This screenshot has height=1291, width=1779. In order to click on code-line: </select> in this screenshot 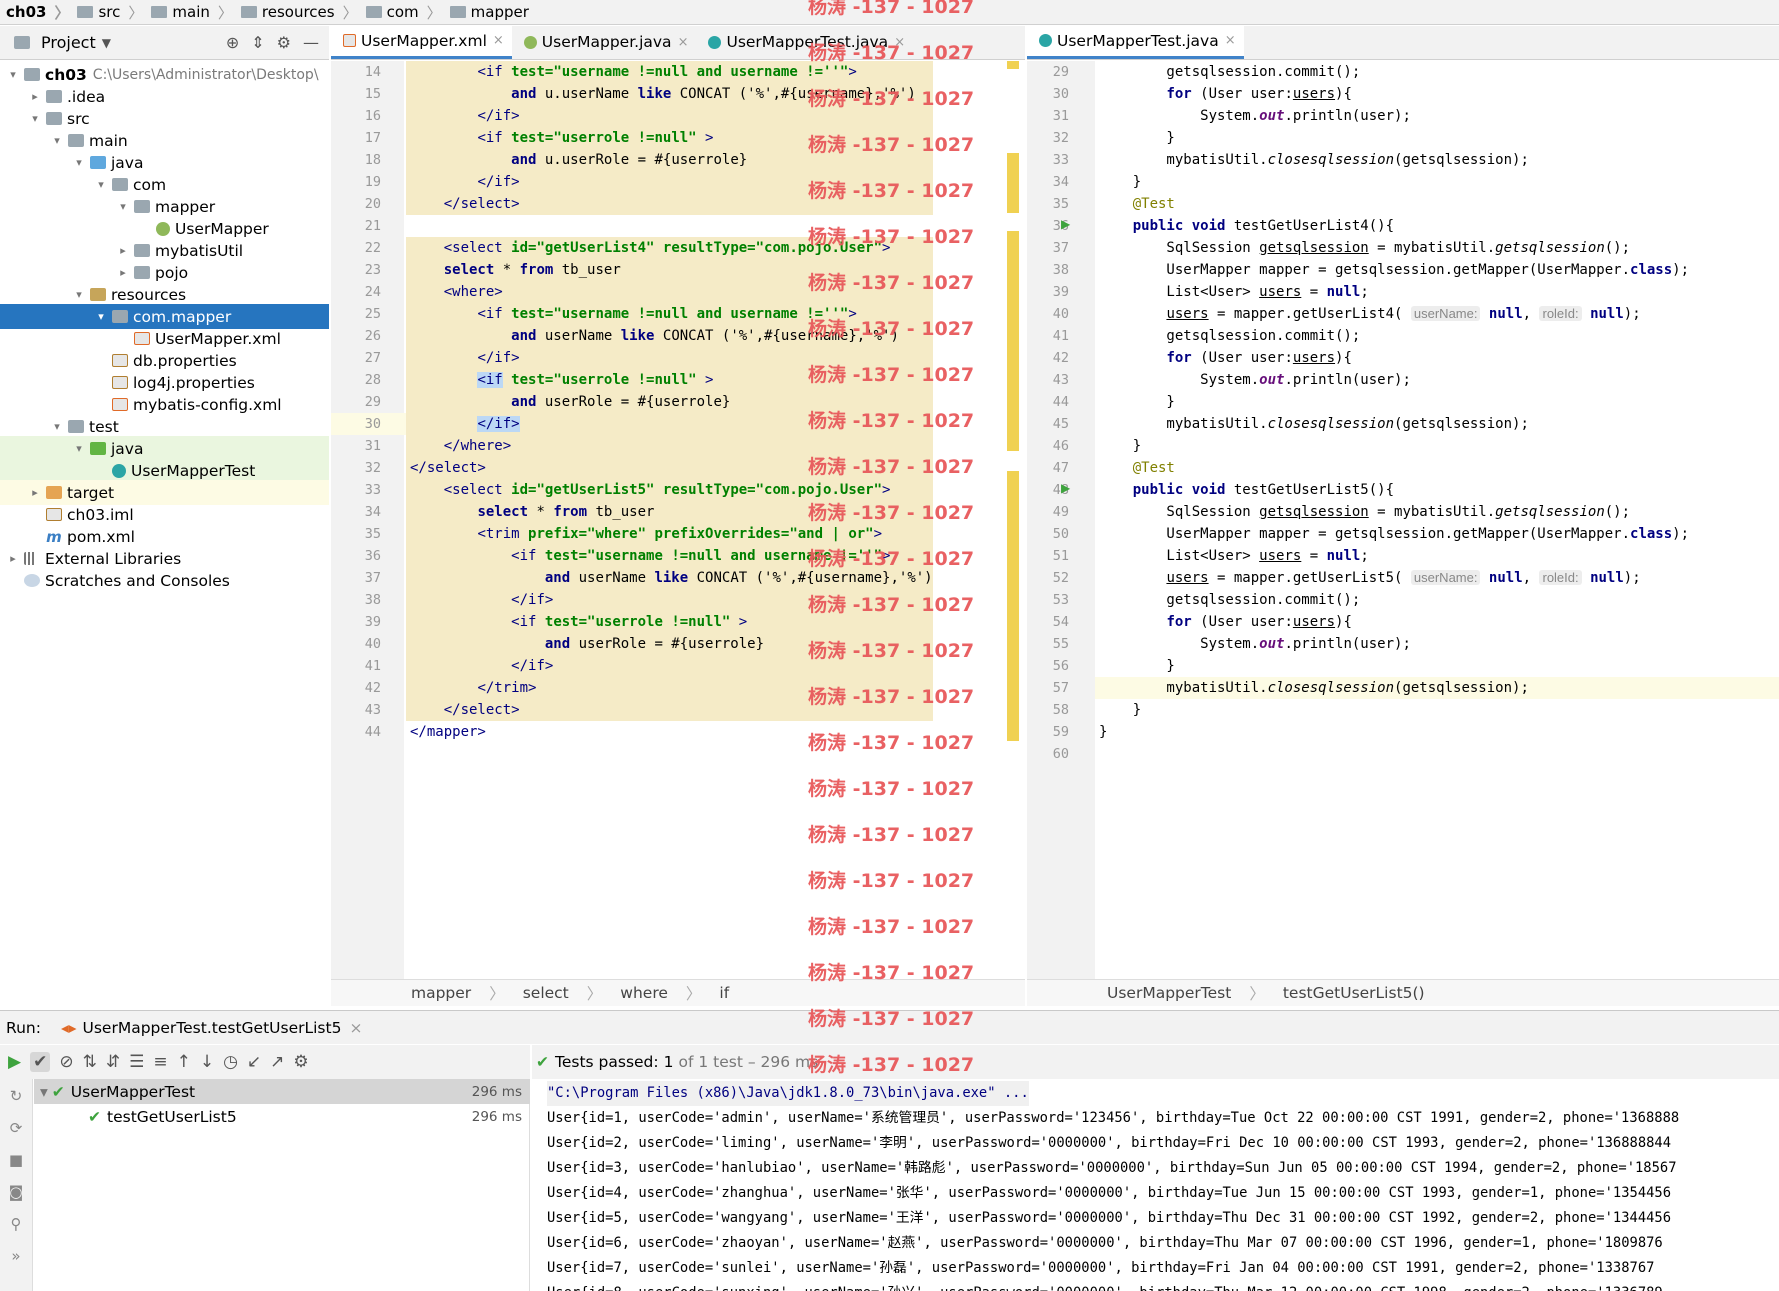, I will do `click(465, 204)`.